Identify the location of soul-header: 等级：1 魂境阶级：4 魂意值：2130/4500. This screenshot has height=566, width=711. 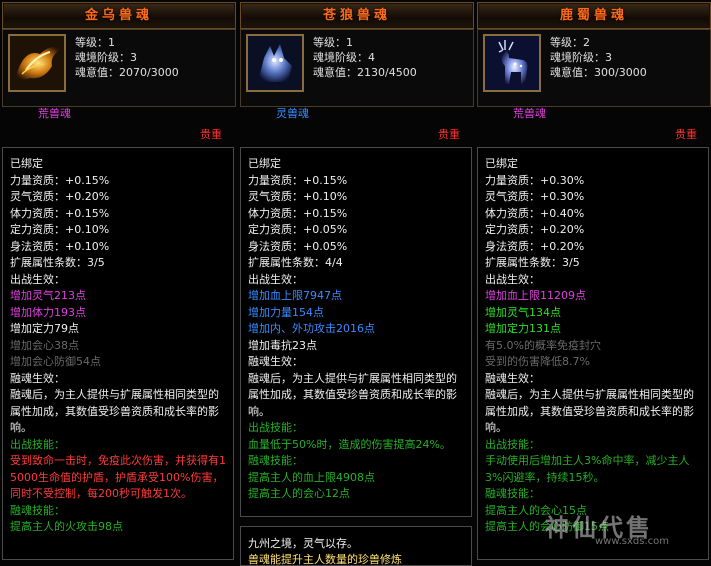
(357, 68).